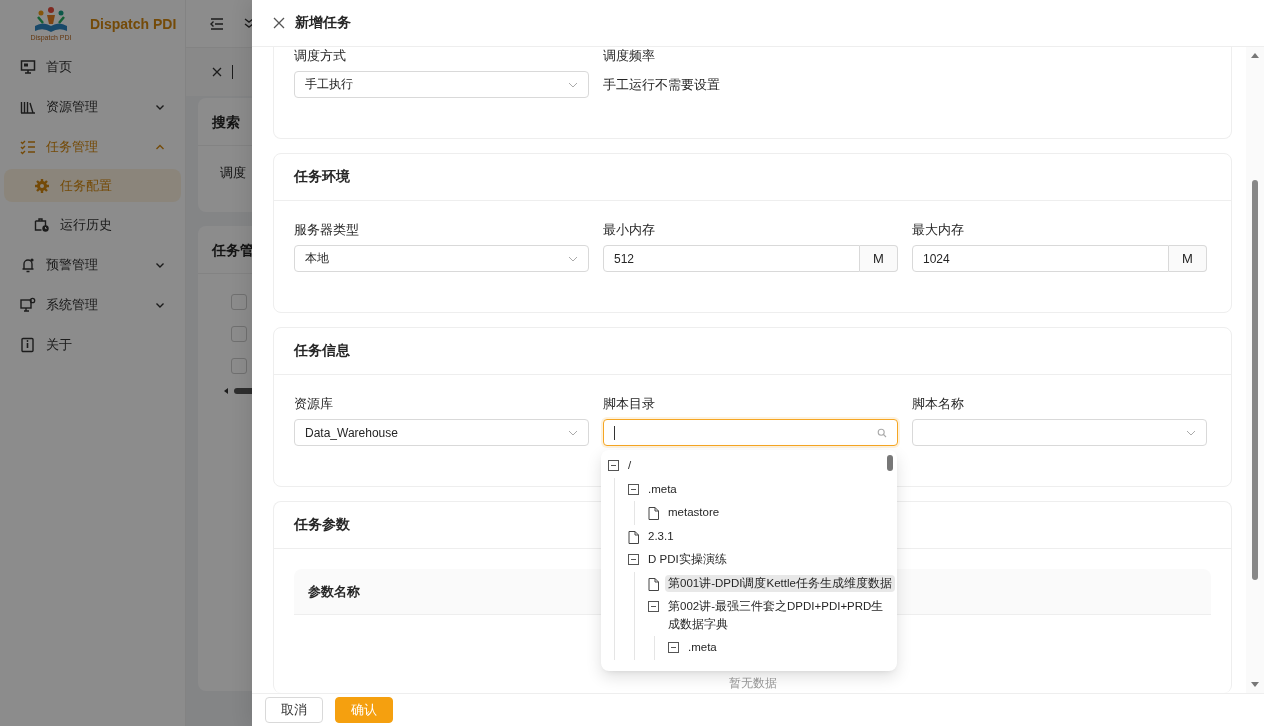 The width and height of the screenshot is (1264, 726). I want to click on sidebar-item: 系统管理, so click(92, 305).